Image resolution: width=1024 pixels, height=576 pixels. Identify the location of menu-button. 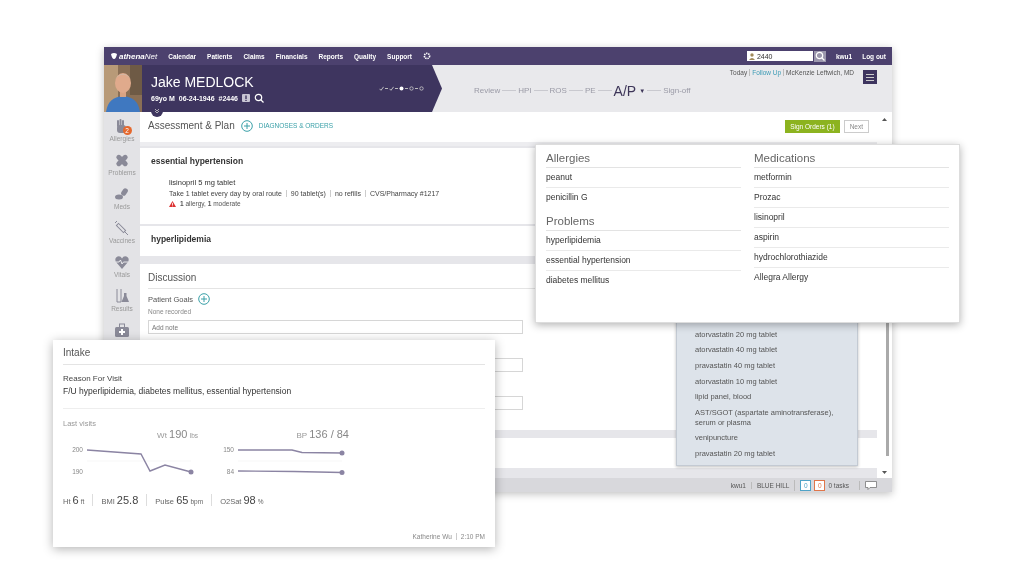
(870, 77).